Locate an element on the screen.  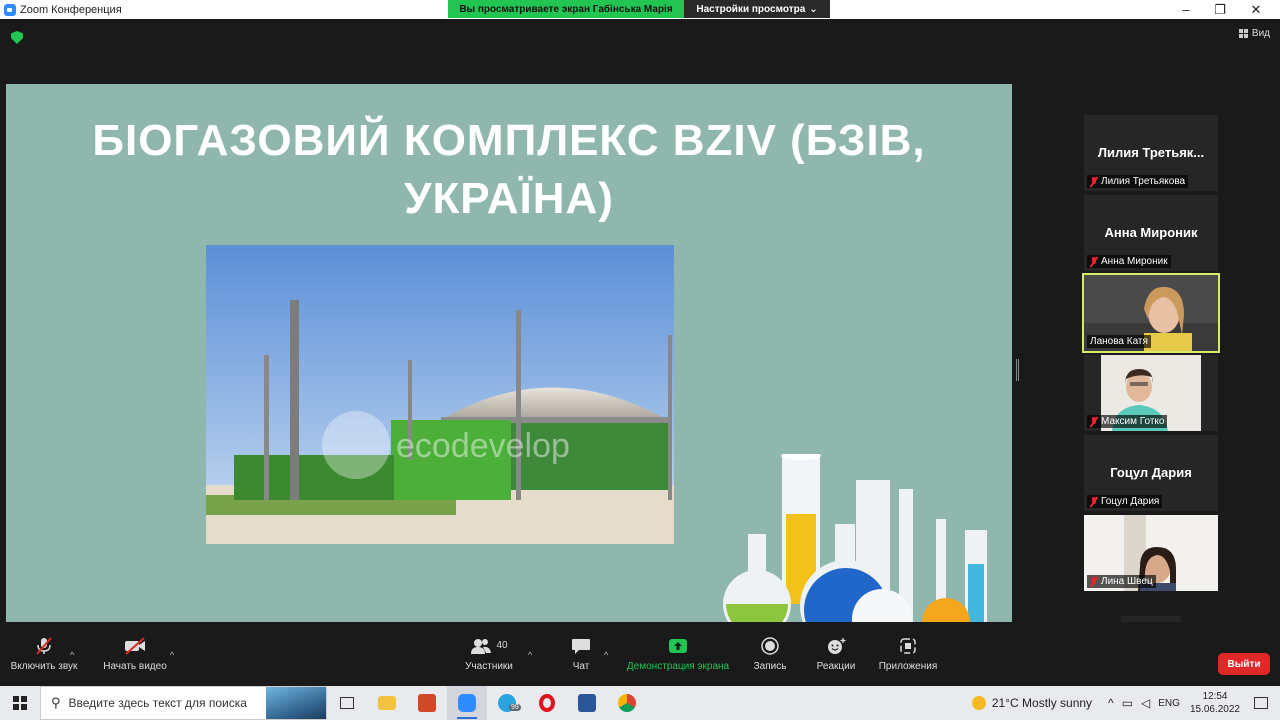
participant-label-text: Анна Мироник is located at coordinates (1134, 261).